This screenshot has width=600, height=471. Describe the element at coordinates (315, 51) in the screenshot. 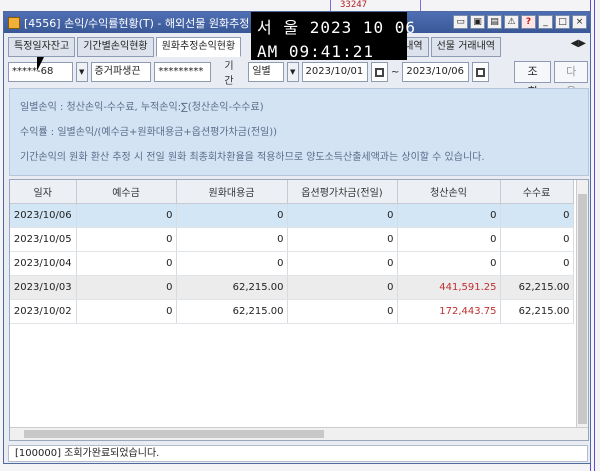

I see `clock-time: AM 09:41:21` at that location.